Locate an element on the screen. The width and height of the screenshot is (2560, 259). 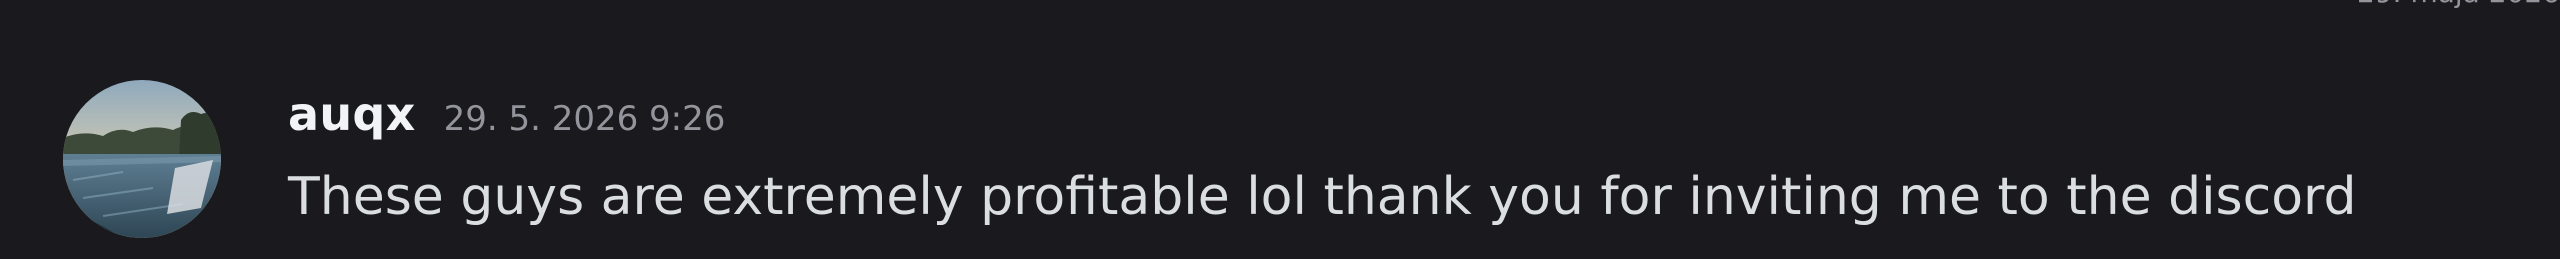
avatar-landscape-icon is located at coordinates (142, 159).